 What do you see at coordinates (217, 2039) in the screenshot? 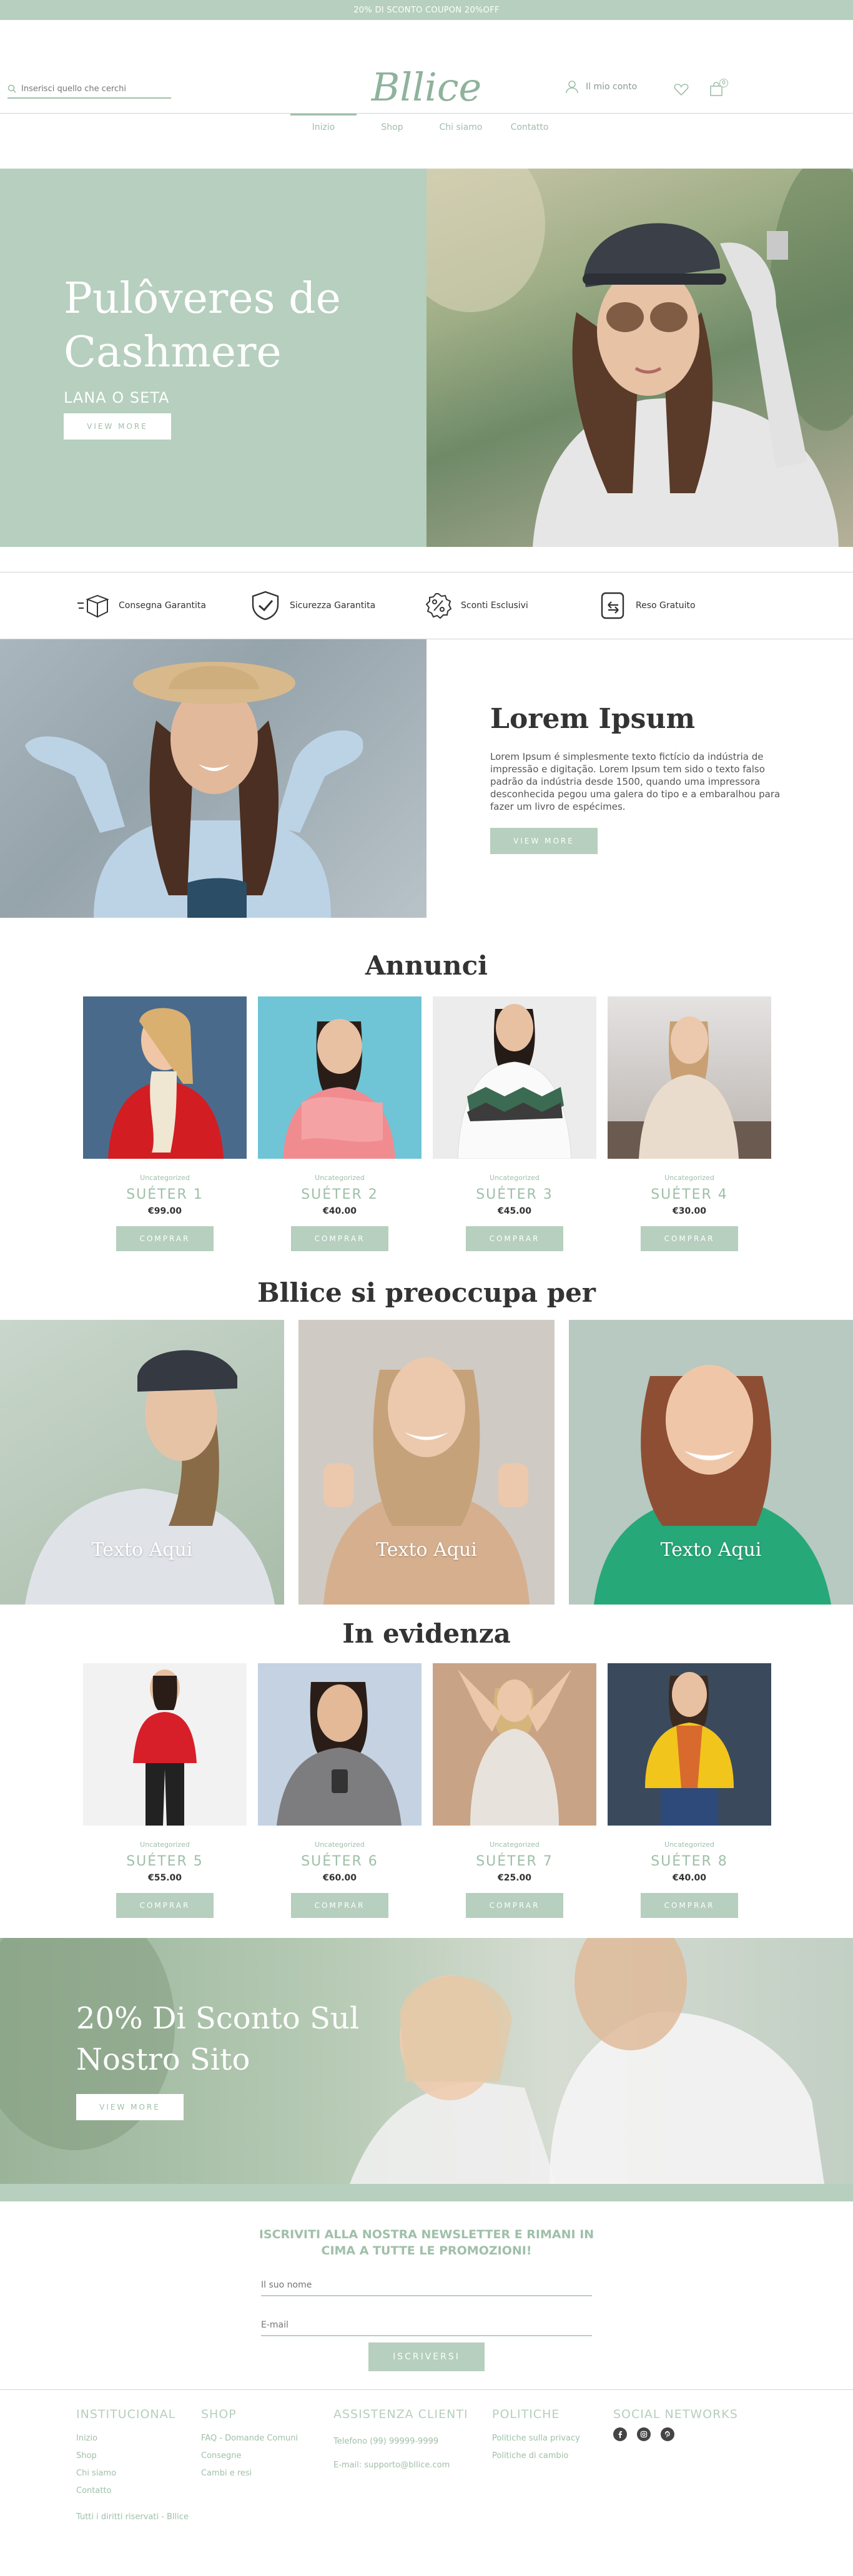
I see `promo-title: 20% Di Sconto Sul Nostro Sito` at bounding box center [217, 2039].